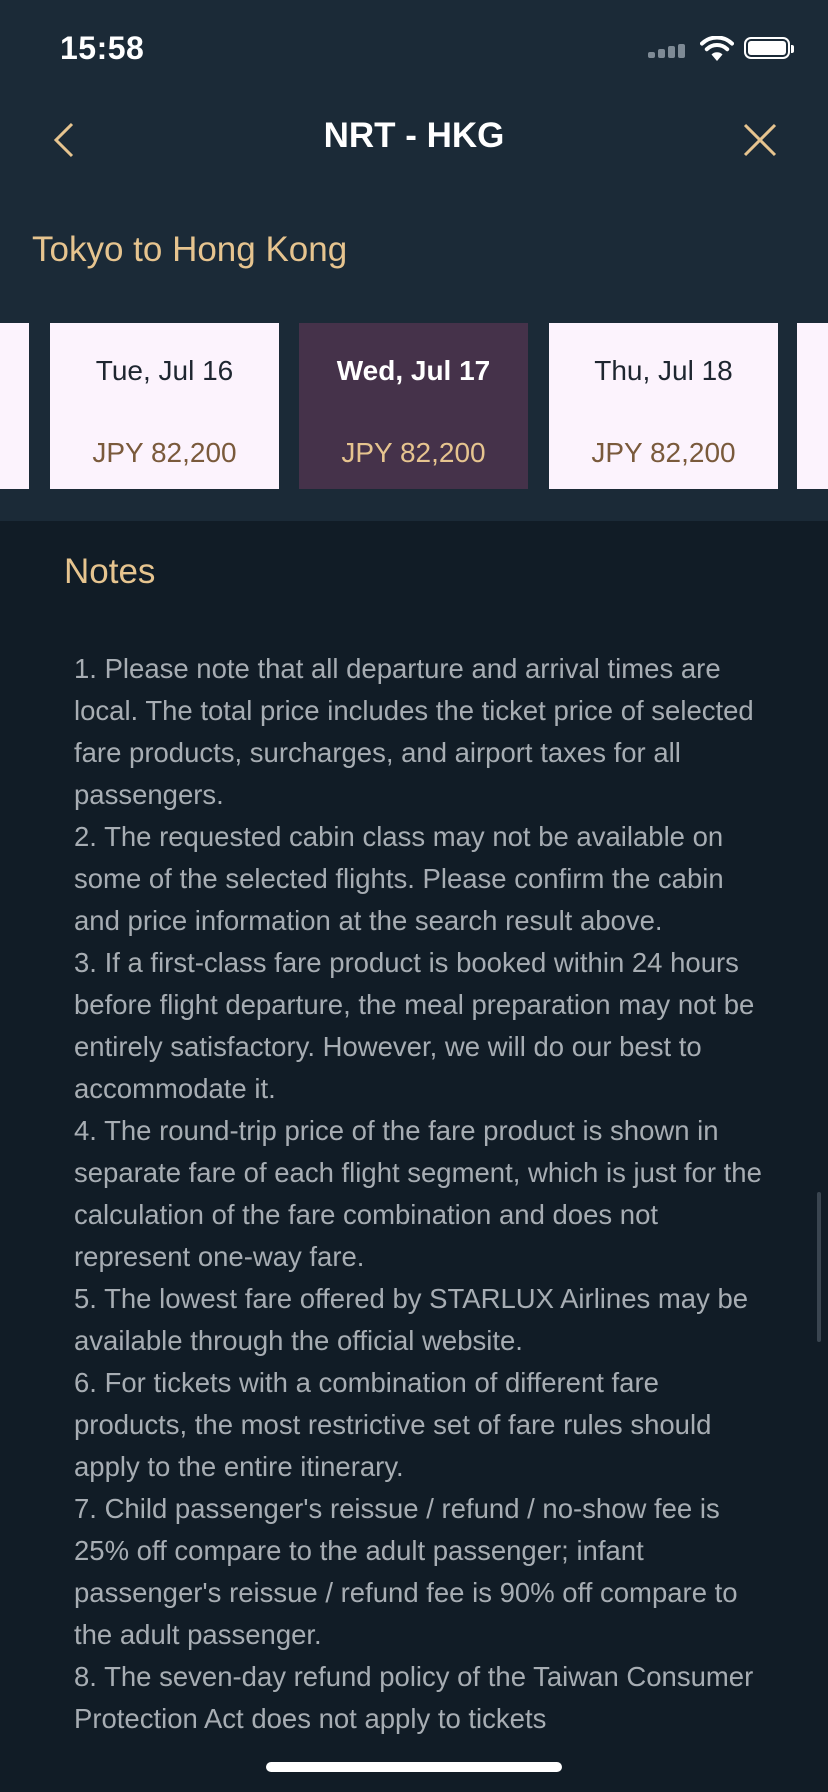  I want to click on wifi-icon, so click(717, 48).